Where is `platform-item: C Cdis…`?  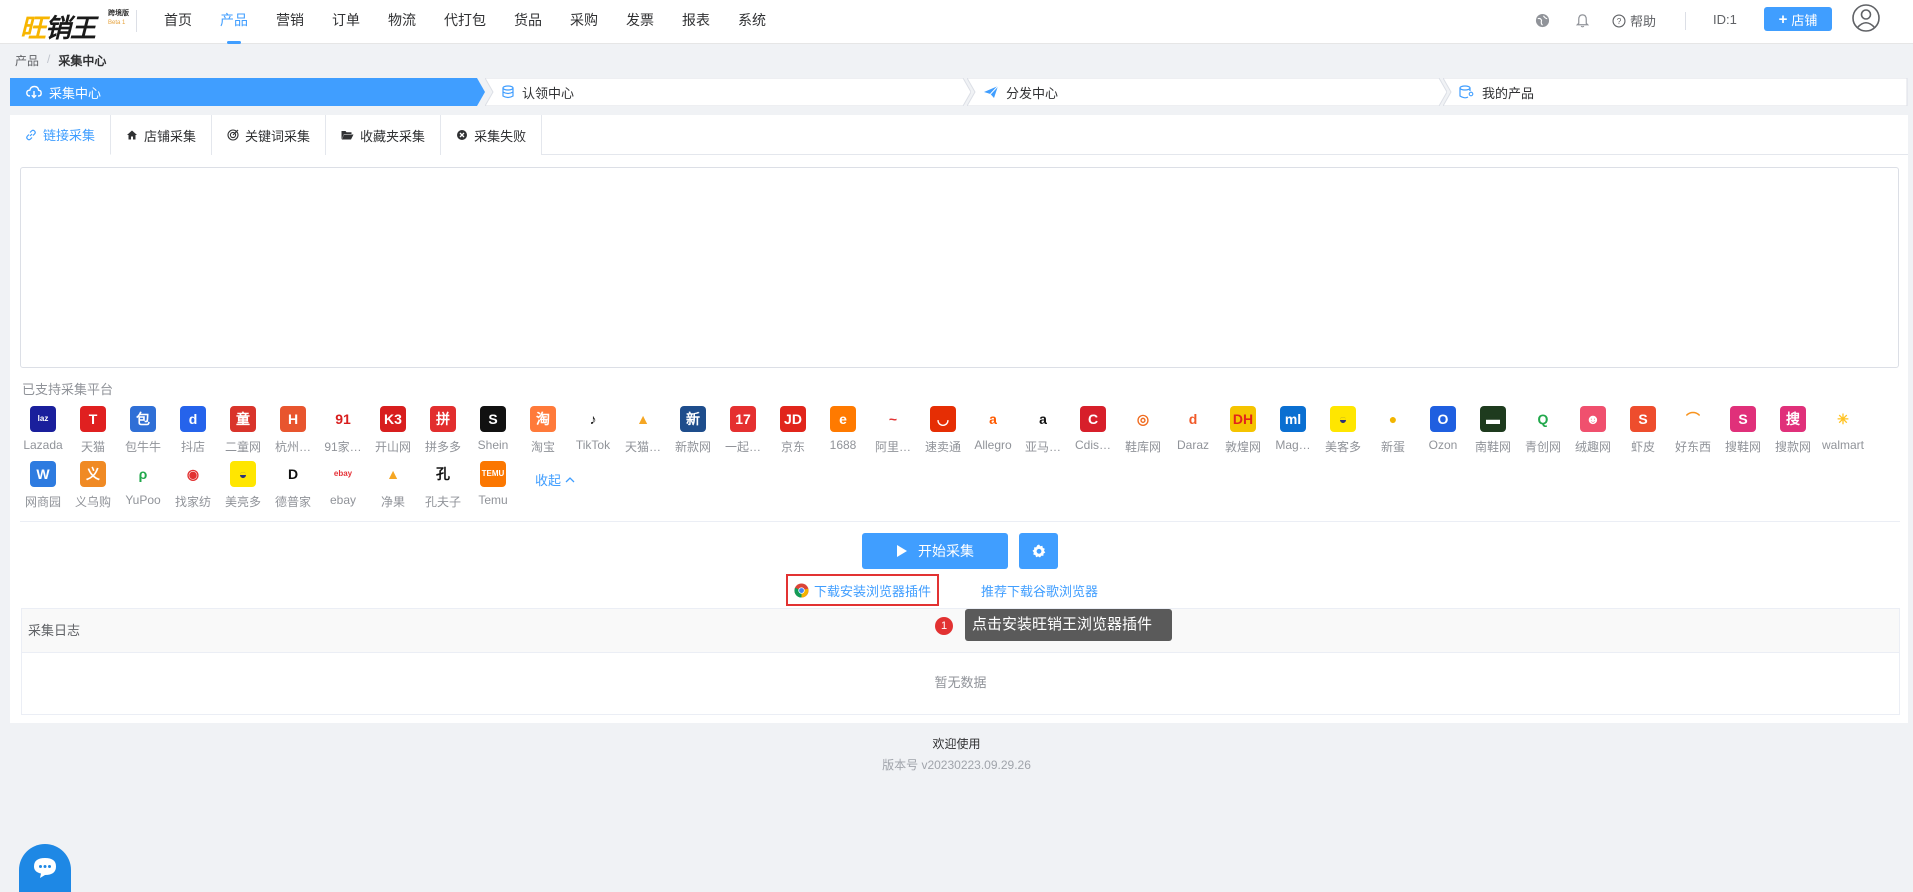
platform-item: C Cdis… is located at coordinates (1093, 431).